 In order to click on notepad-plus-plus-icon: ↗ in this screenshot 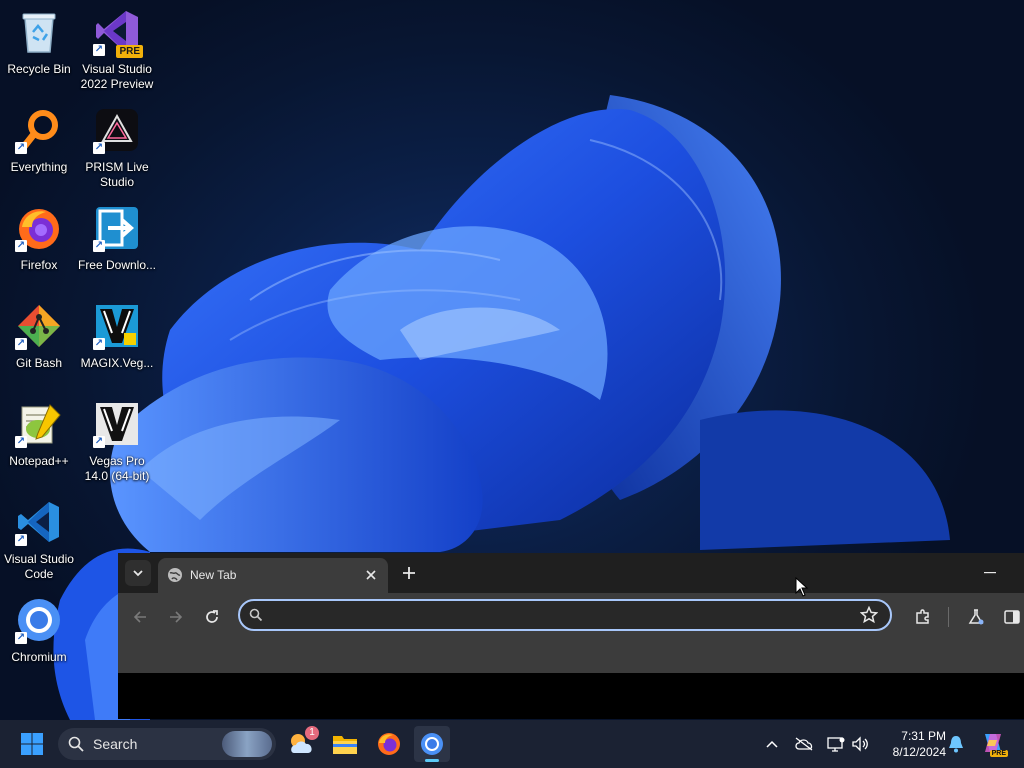, I will do `click(39, 424)`.